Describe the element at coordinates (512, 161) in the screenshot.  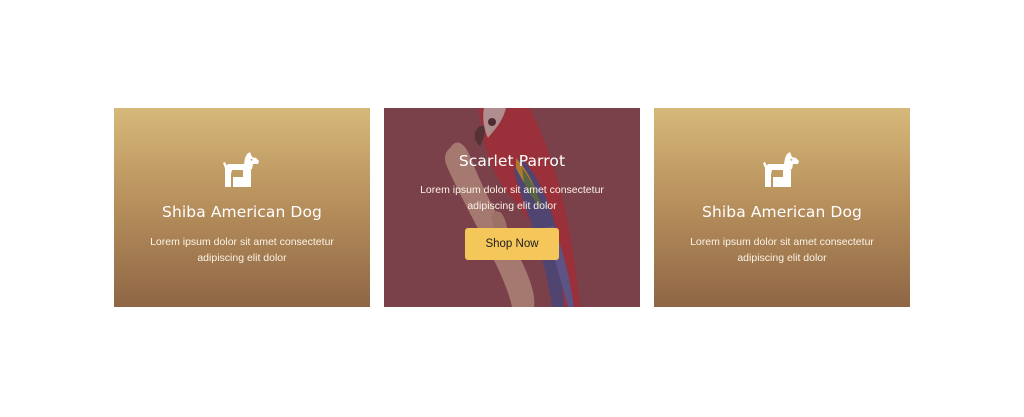
I see `card-title: Scarlet Parrot` at that location.